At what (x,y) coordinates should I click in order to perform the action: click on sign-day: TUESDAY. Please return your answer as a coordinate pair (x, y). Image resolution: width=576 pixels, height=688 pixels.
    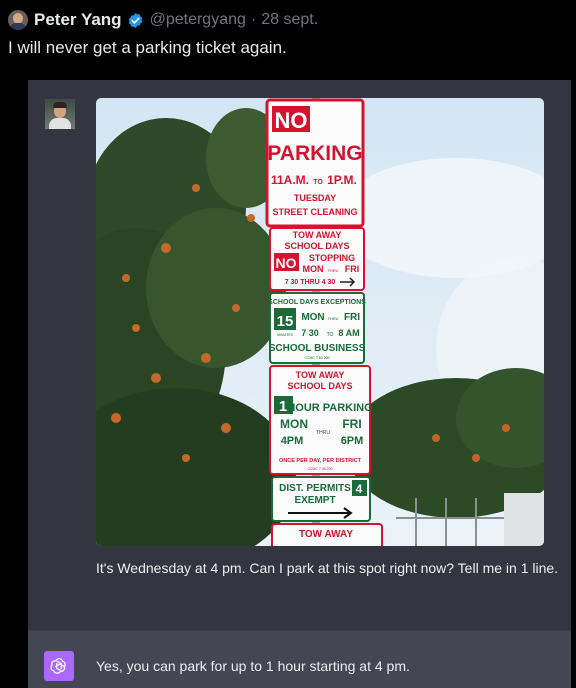
    Looking at the image, I should click on (315, 198).